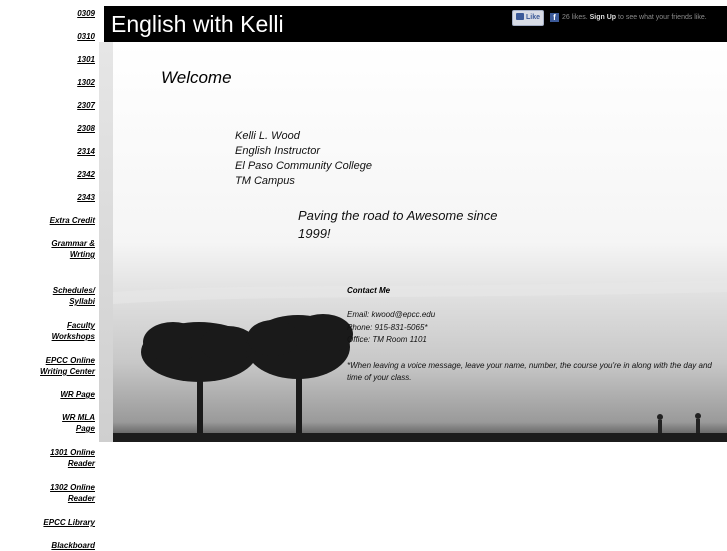  I want to click on nav-link-writing-center: EPCC Online Writing Center, so click(64, 366).